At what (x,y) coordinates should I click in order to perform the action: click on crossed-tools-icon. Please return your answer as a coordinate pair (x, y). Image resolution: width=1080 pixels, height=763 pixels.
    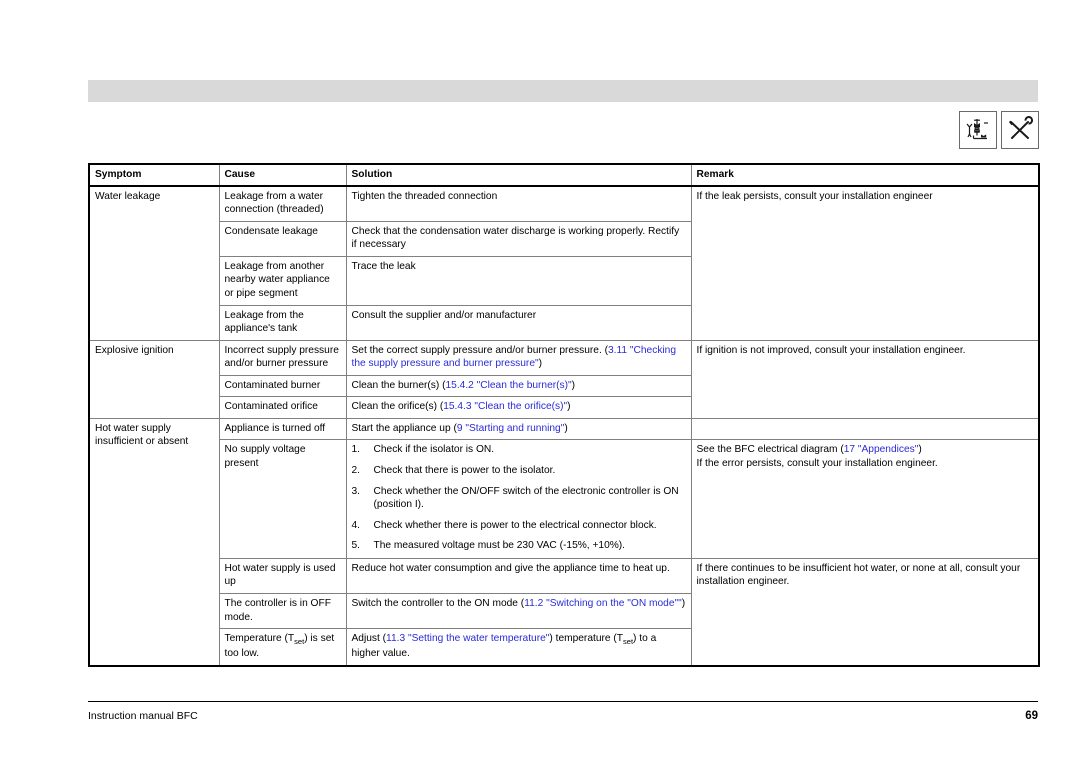
    Looking at the image, I should click on (1020, 130).